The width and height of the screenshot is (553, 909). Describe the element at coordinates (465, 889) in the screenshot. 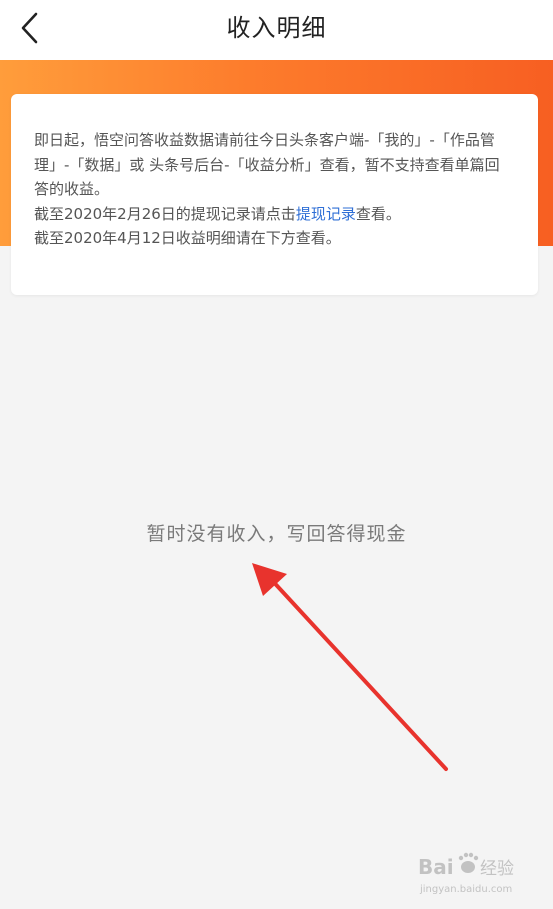

I see `watermark-url: jingyan.baidu.com` at that location.